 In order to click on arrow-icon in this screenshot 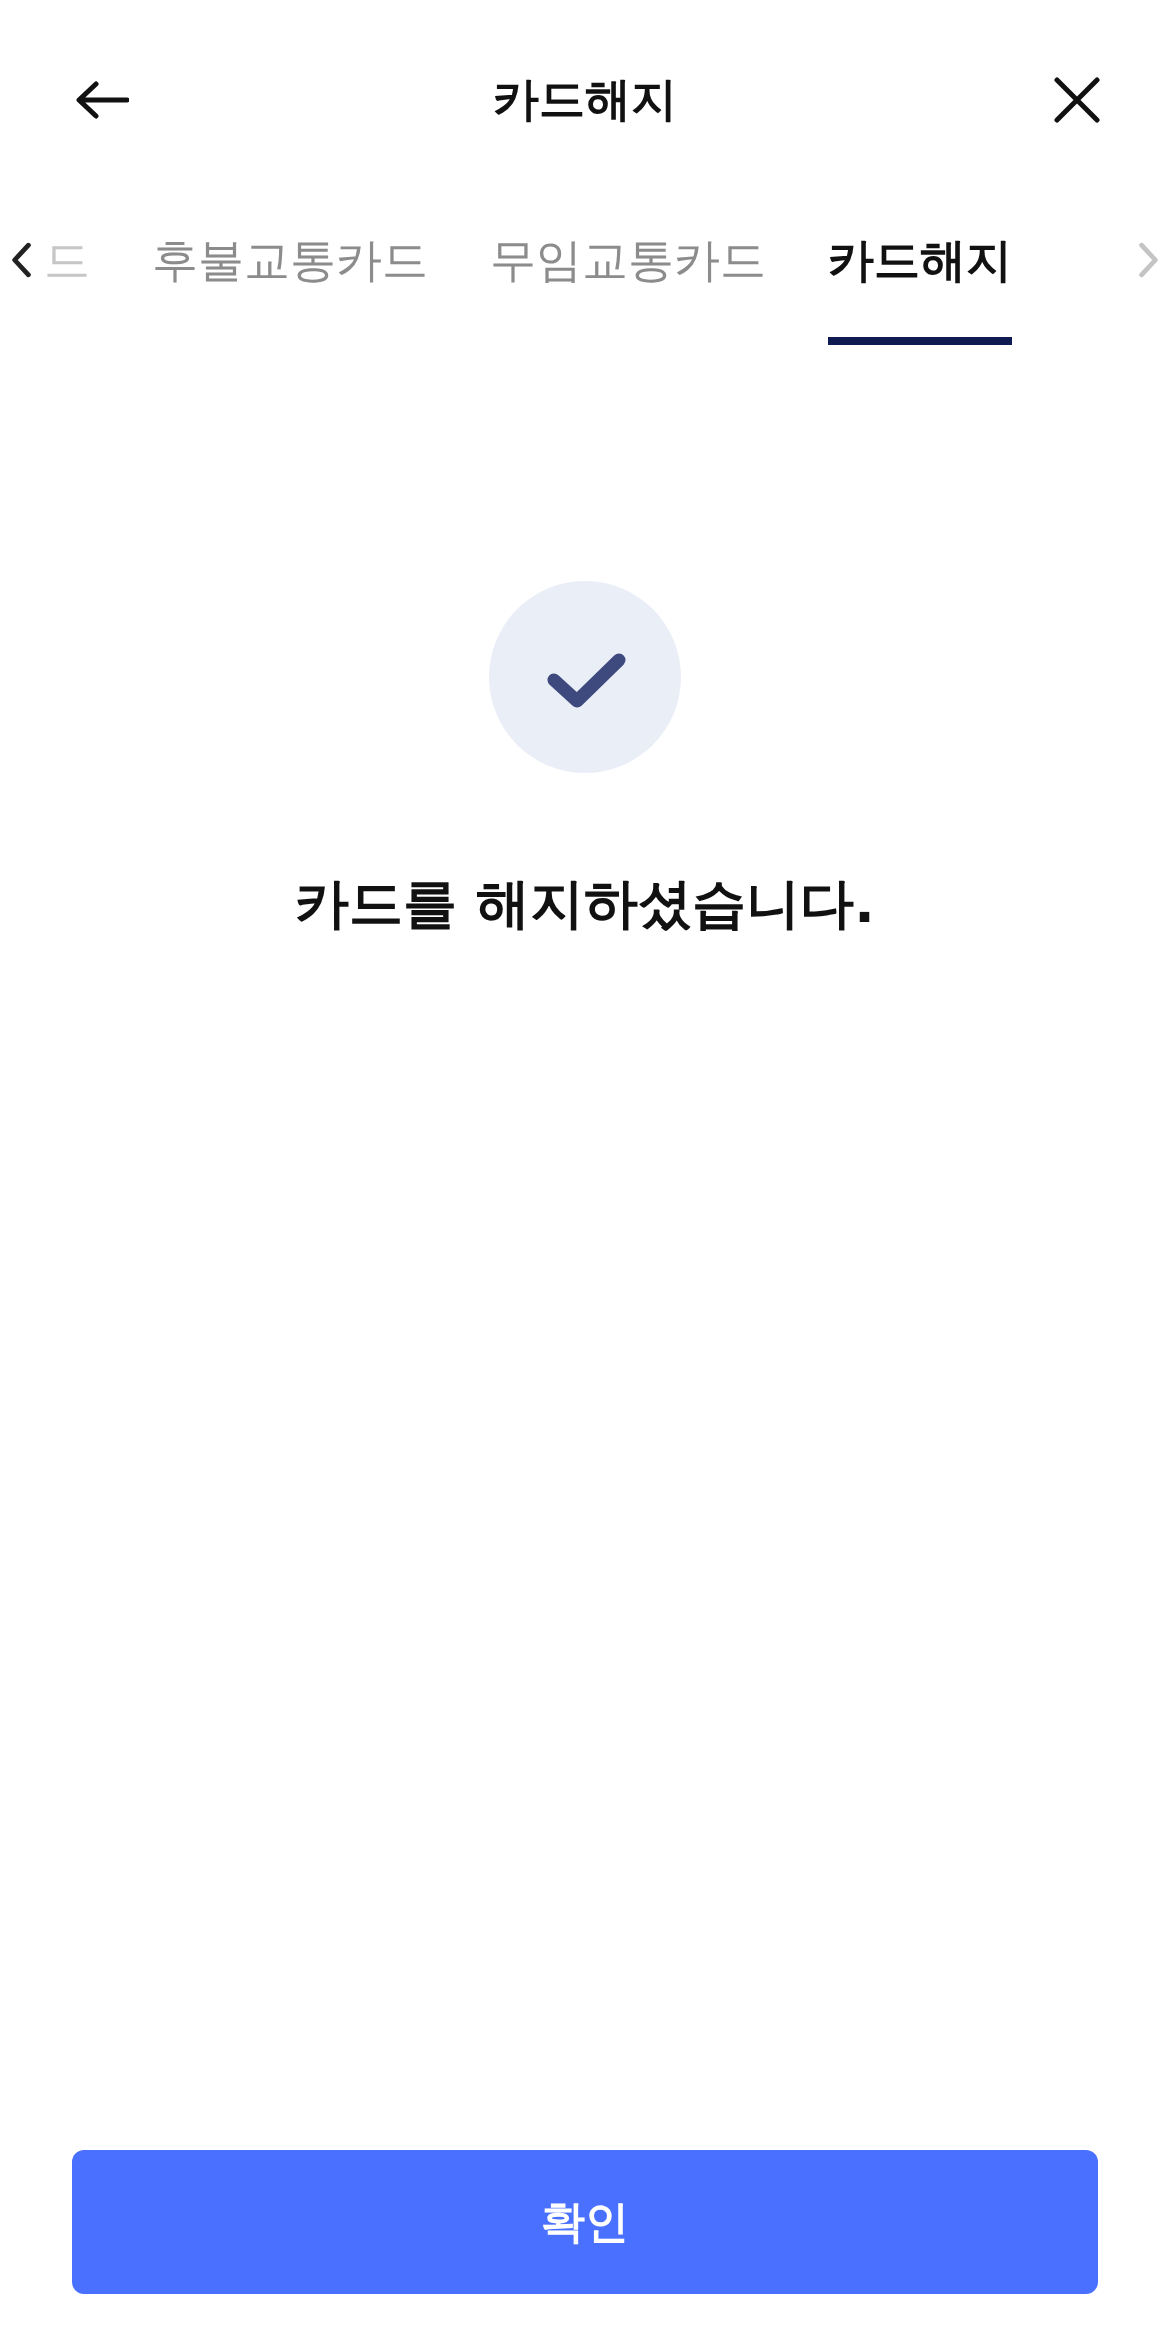, I will do `click(102, 100)`.